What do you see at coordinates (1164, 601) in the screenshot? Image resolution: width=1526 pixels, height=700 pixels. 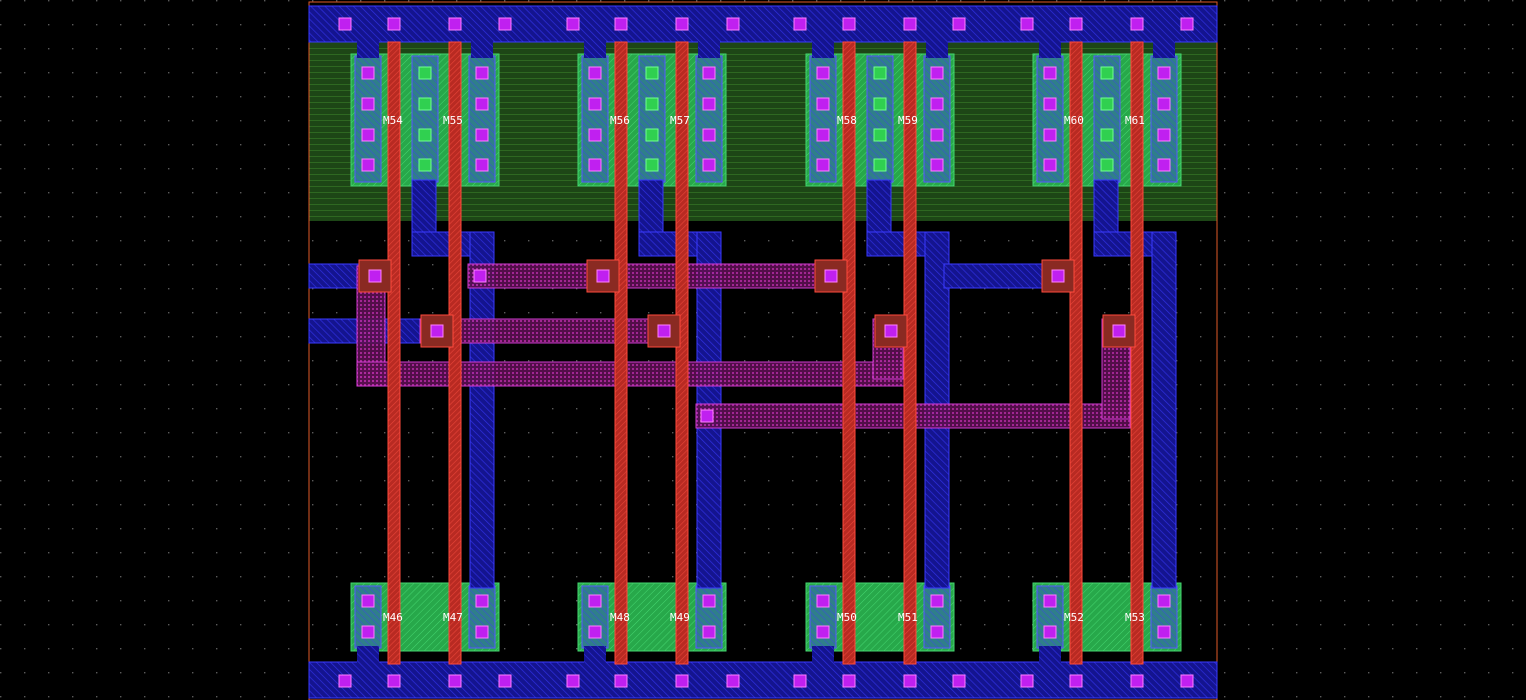 I see `nmos-contact-4-b1` at bounding box center [1164, 601].